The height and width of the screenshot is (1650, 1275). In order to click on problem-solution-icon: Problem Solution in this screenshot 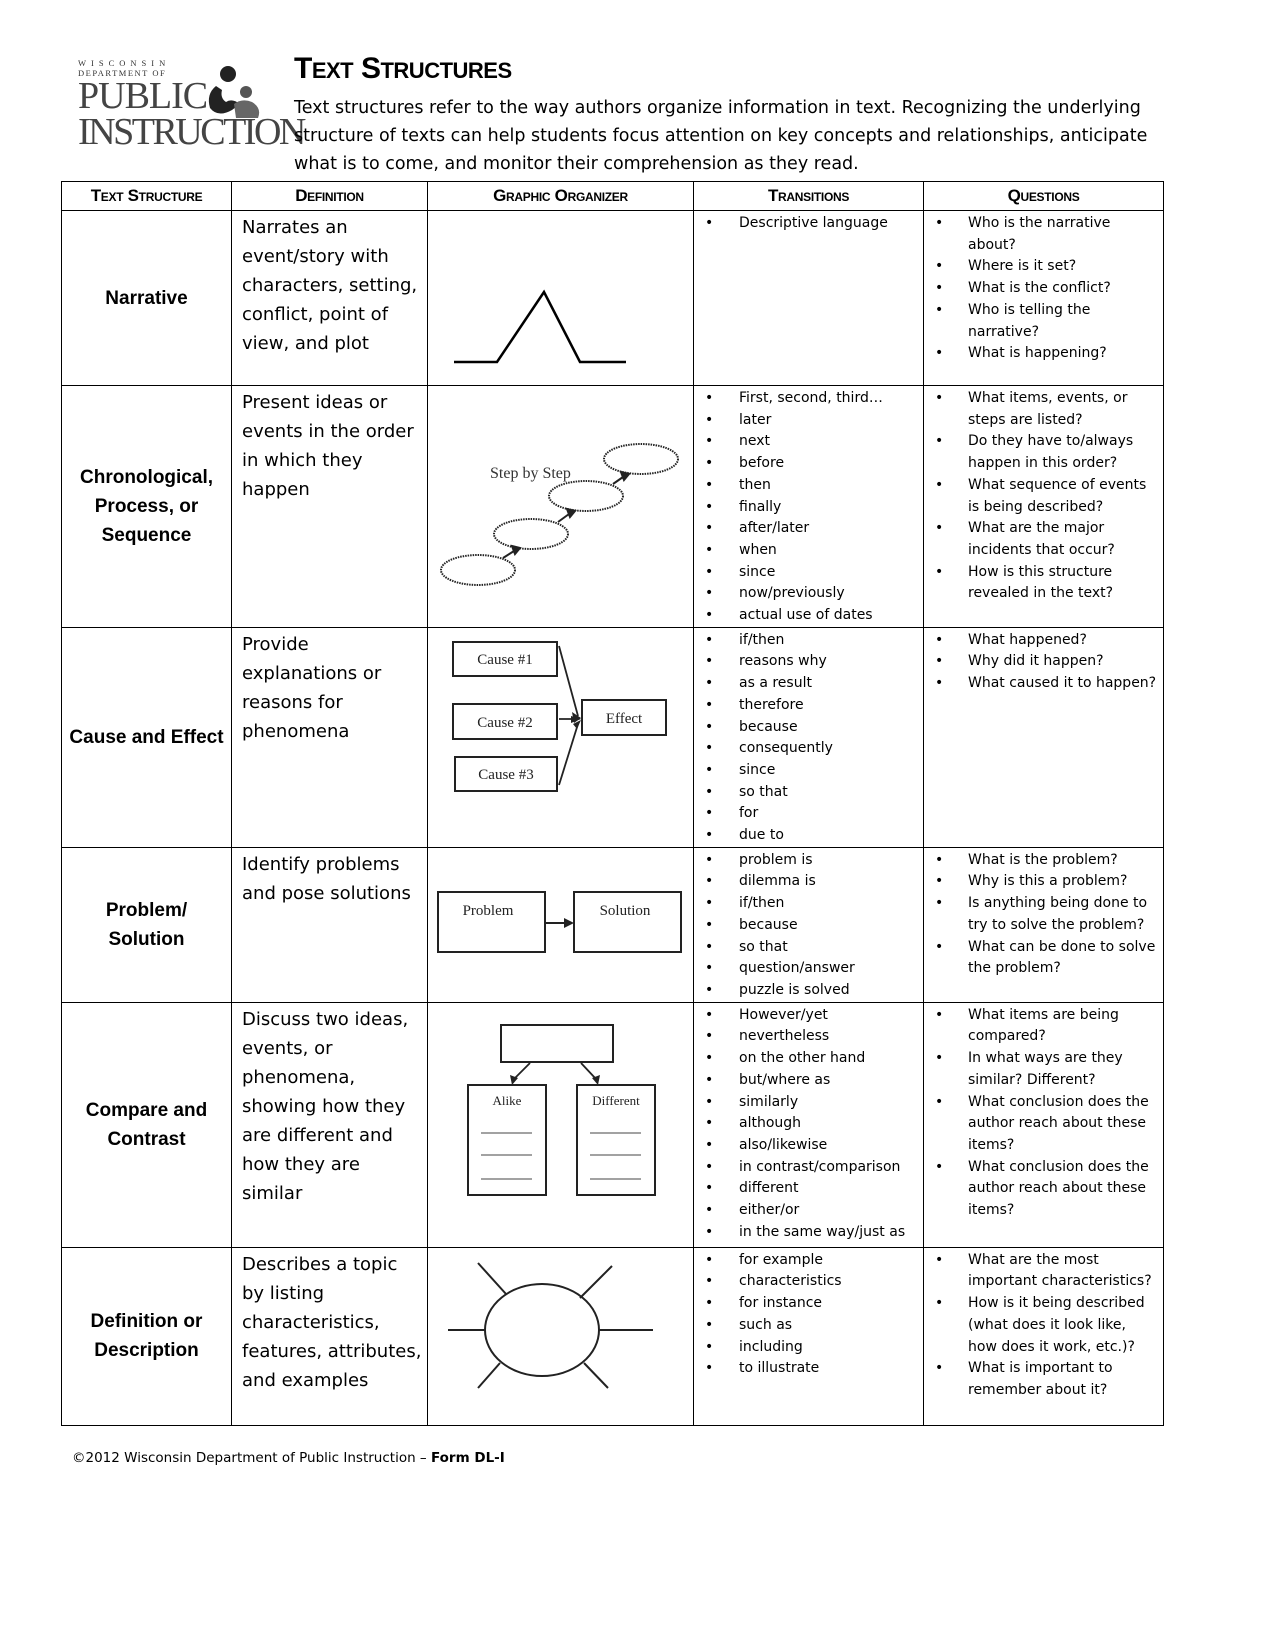, I will do `click(559, 921)`.